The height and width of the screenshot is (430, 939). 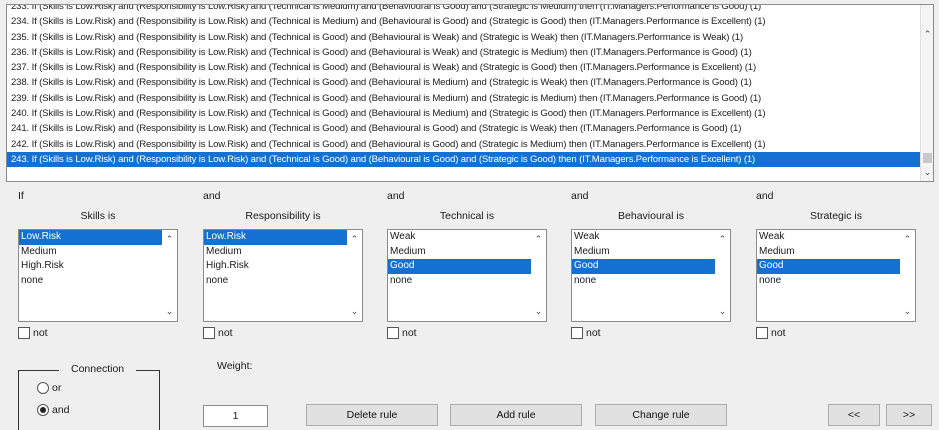 I want to click on skills-listbox: Low.Risk Medium High.Risk none ⌃ ⌄, so click(x=98, y=275).